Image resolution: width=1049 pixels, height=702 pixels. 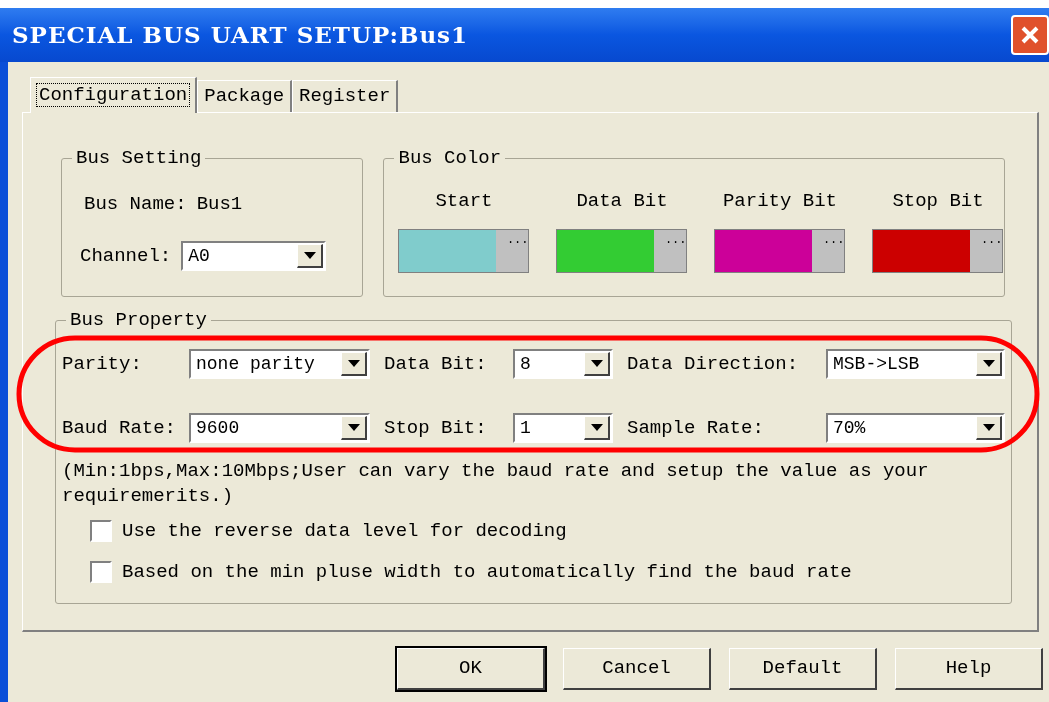 I want to click on dialog-button: Default, so click(x=803, y=669).